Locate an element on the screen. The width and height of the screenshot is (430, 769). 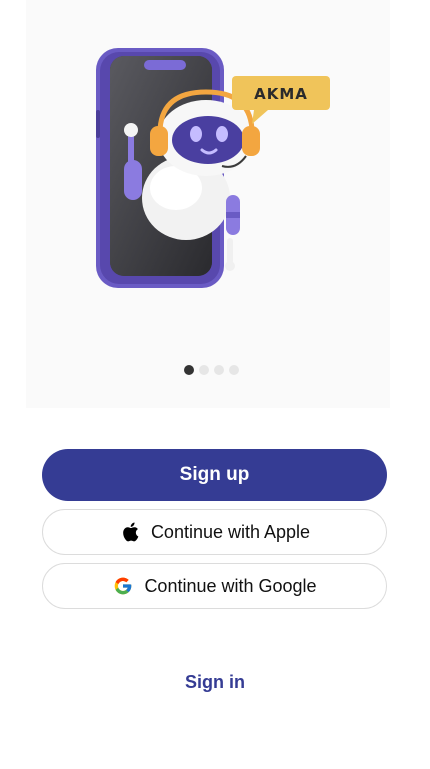
apple-icon is located at coordinates (130, 532).